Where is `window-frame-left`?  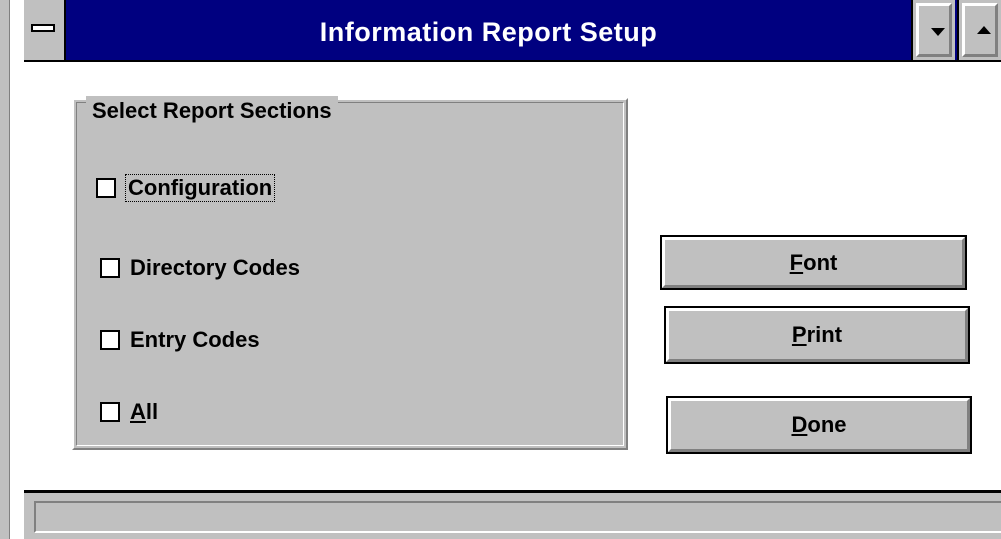
window-frame-left is located at coordinates (5, 269).